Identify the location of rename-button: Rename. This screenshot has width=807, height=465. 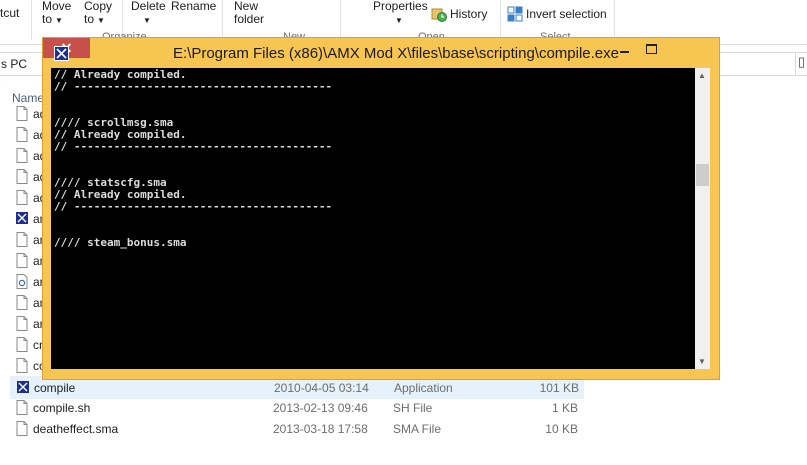
(193, 6).